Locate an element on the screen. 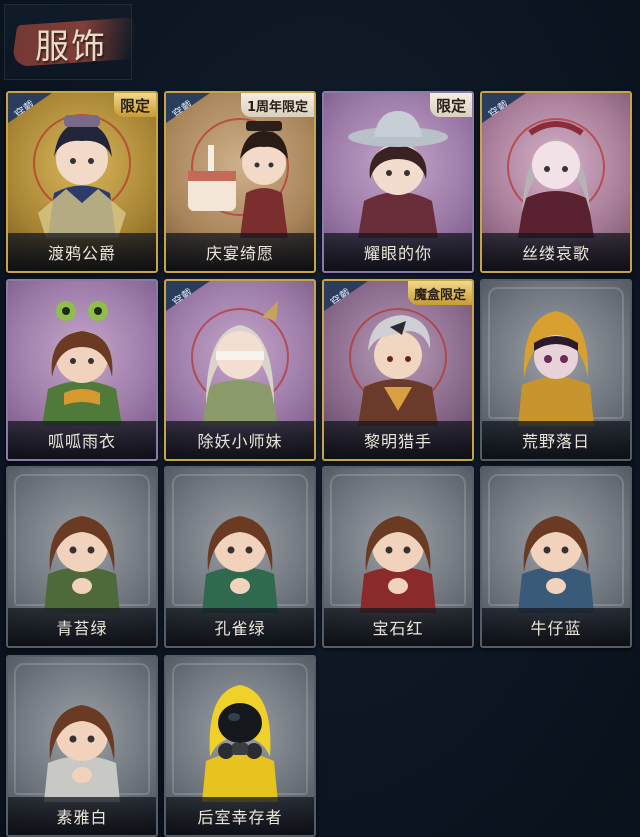 This screenshot has height=837, width=640. costume-card-ruby-red: 宝石红 is located at coordinates (398, 557).